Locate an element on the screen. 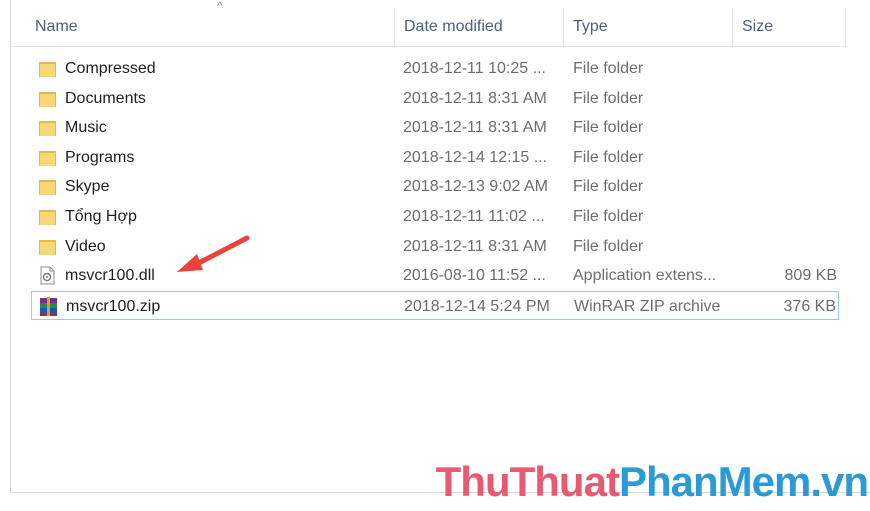 The height and width of the screenshot is (511, 870). column-header-size: Size is located at coordinates (789, 27).